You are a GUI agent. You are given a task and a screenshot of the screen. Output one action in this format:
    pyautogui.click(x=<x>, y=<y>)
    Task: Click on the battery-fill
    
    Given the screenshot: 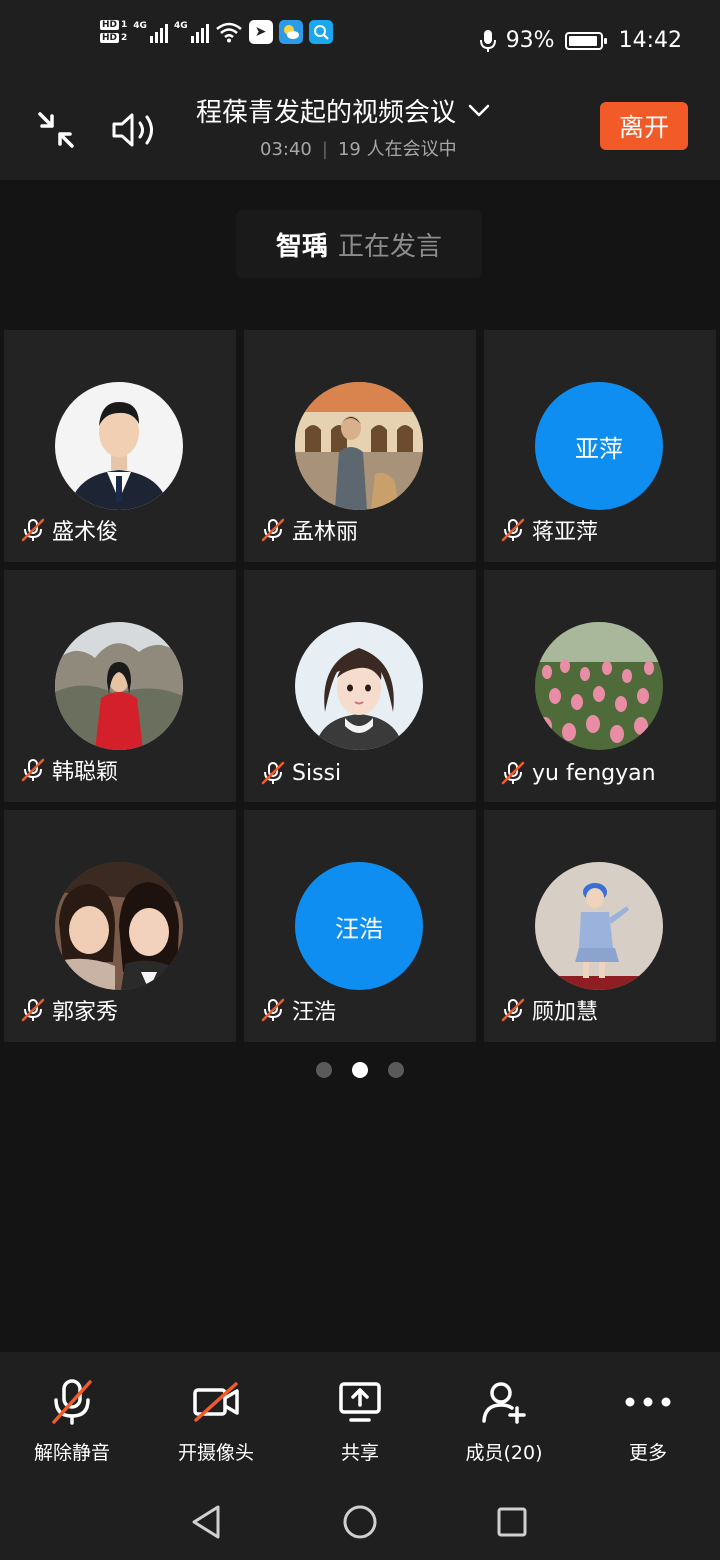 What is the action you would take?
    pyautogui.click(x=582, y=40)
    